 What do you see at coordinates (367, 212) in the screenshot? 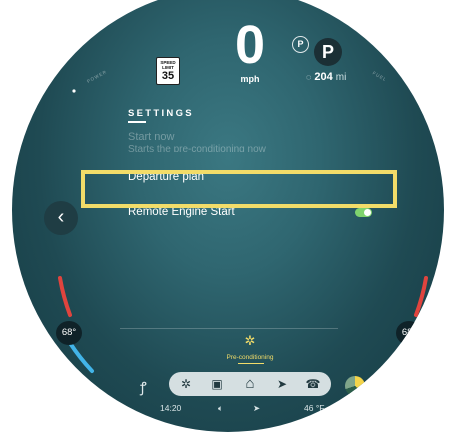
I see `toggle-knob` at bounding box center [367, 212].